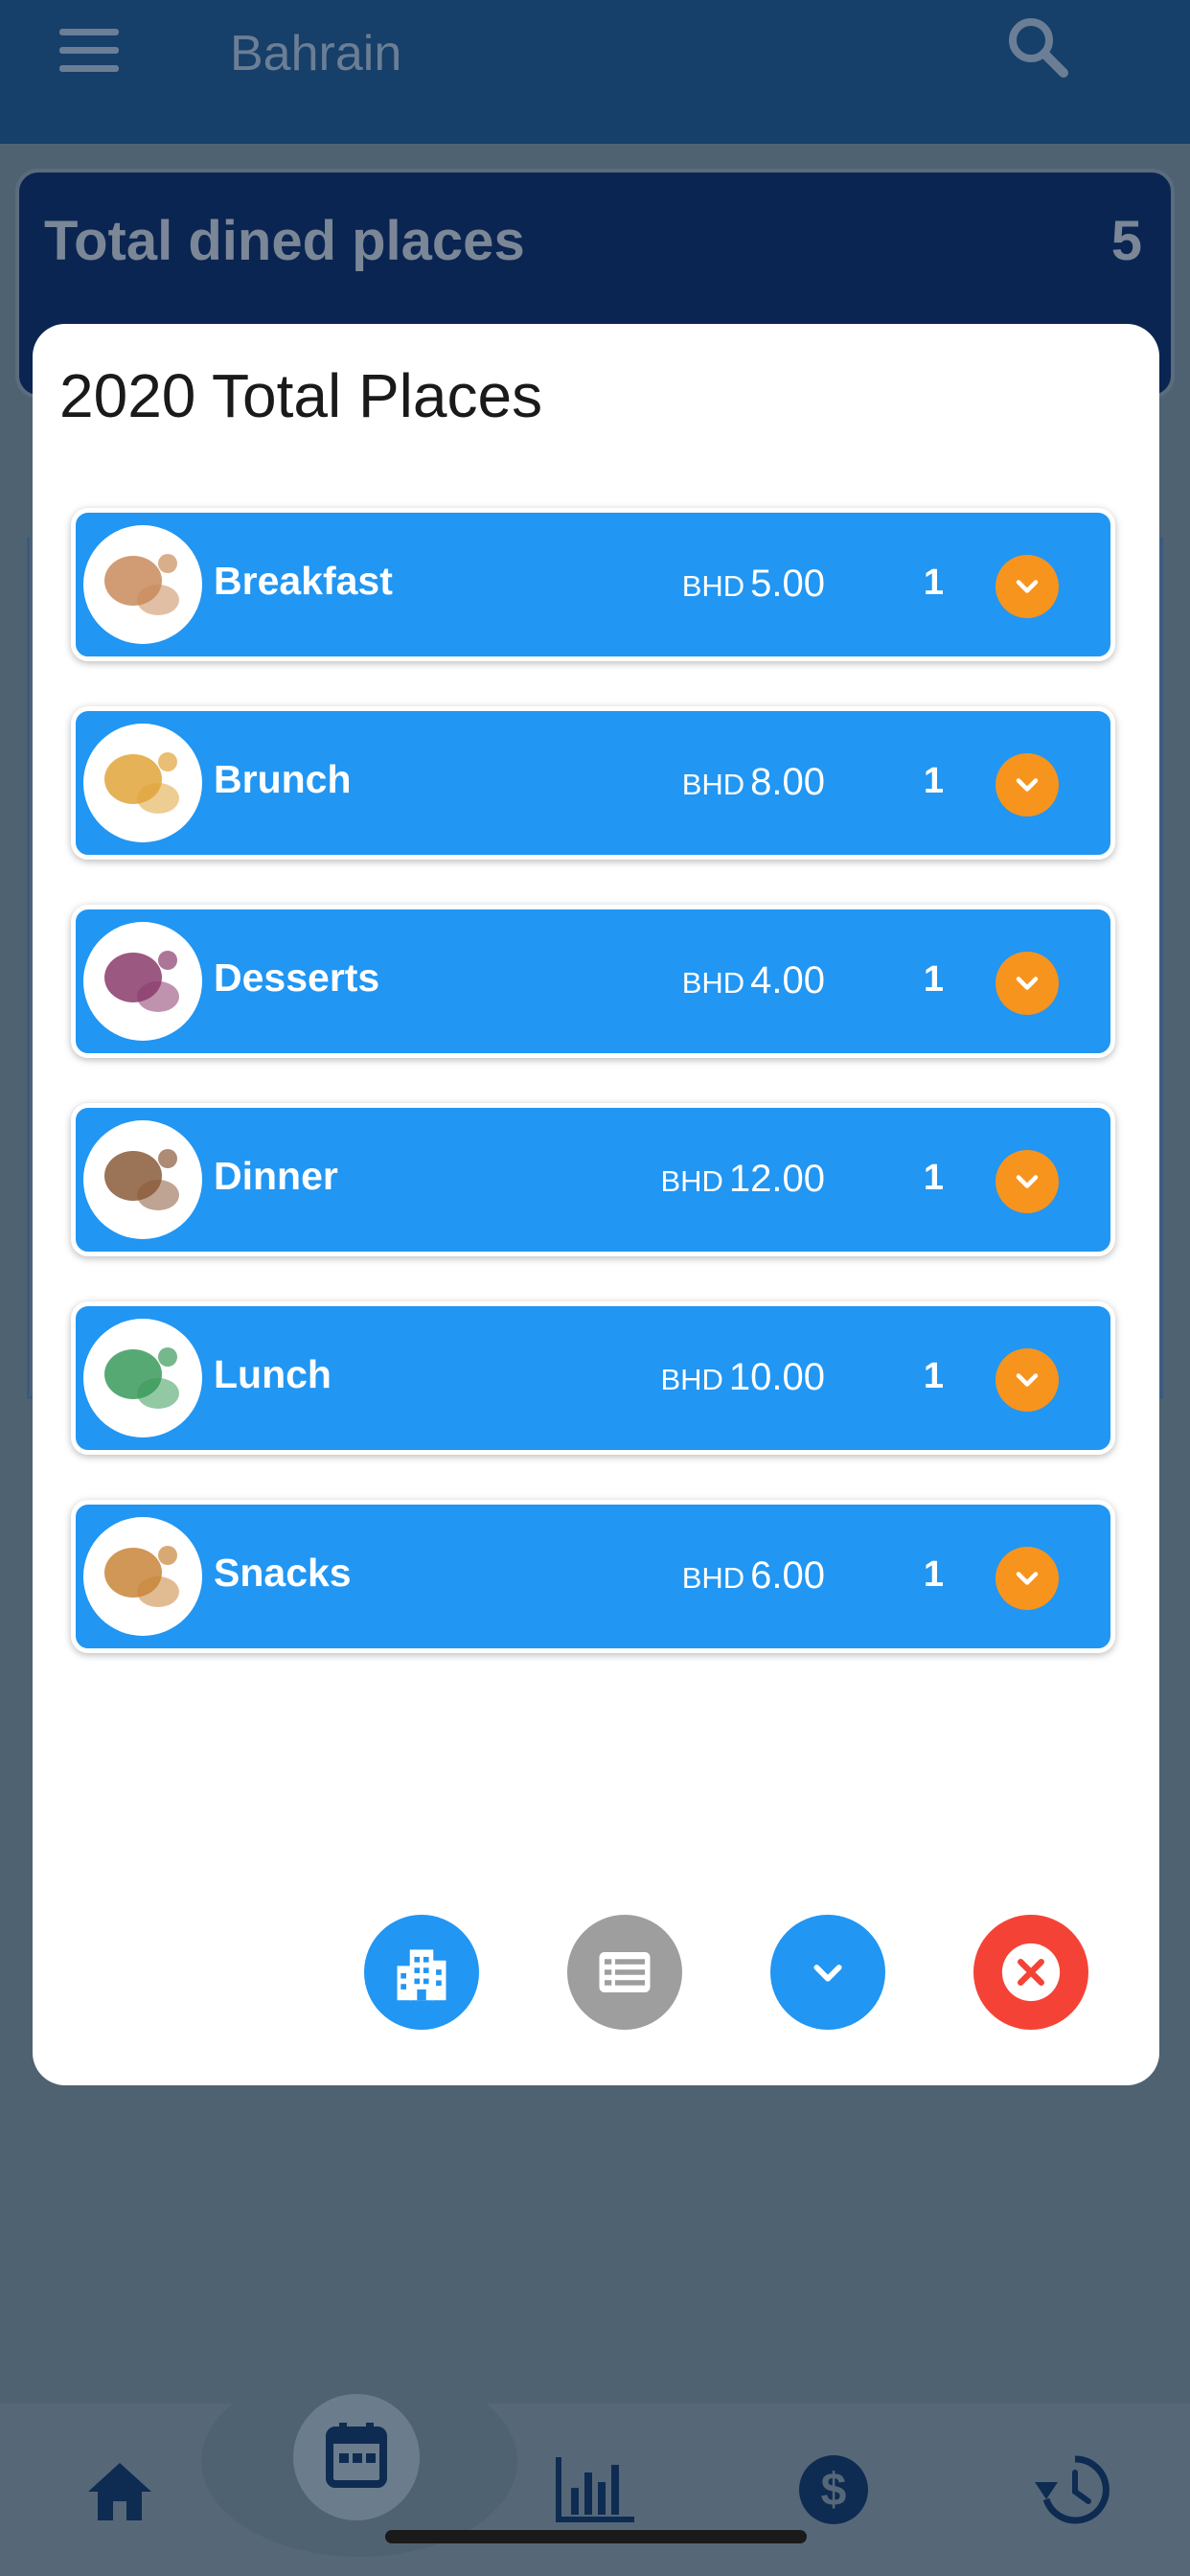 This screenshot has height=2576, width=1190. Describe the element at coordinates (593, 1179) in the screenshot. I see `category-row-dinner: Dinner BHD 12.00 1` at that location.